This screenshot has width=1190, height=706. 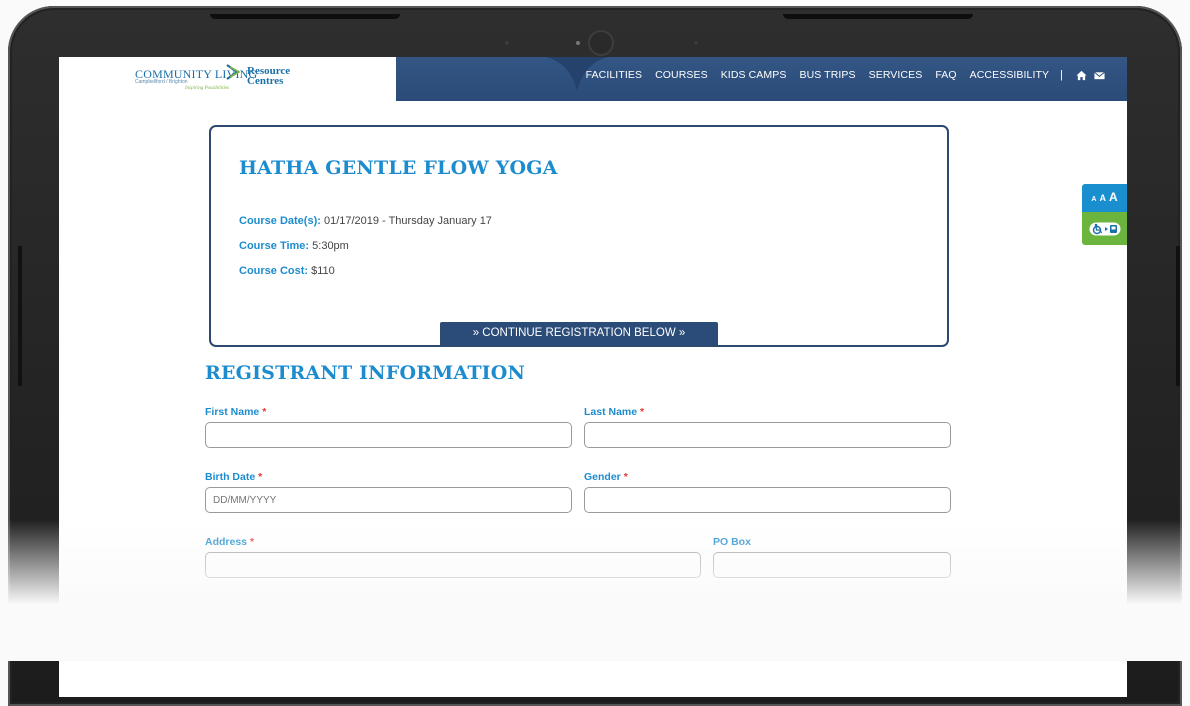 I want to click on registrant-section-title: REGISTRANT INFORMATION, so click(x=365, y=373).